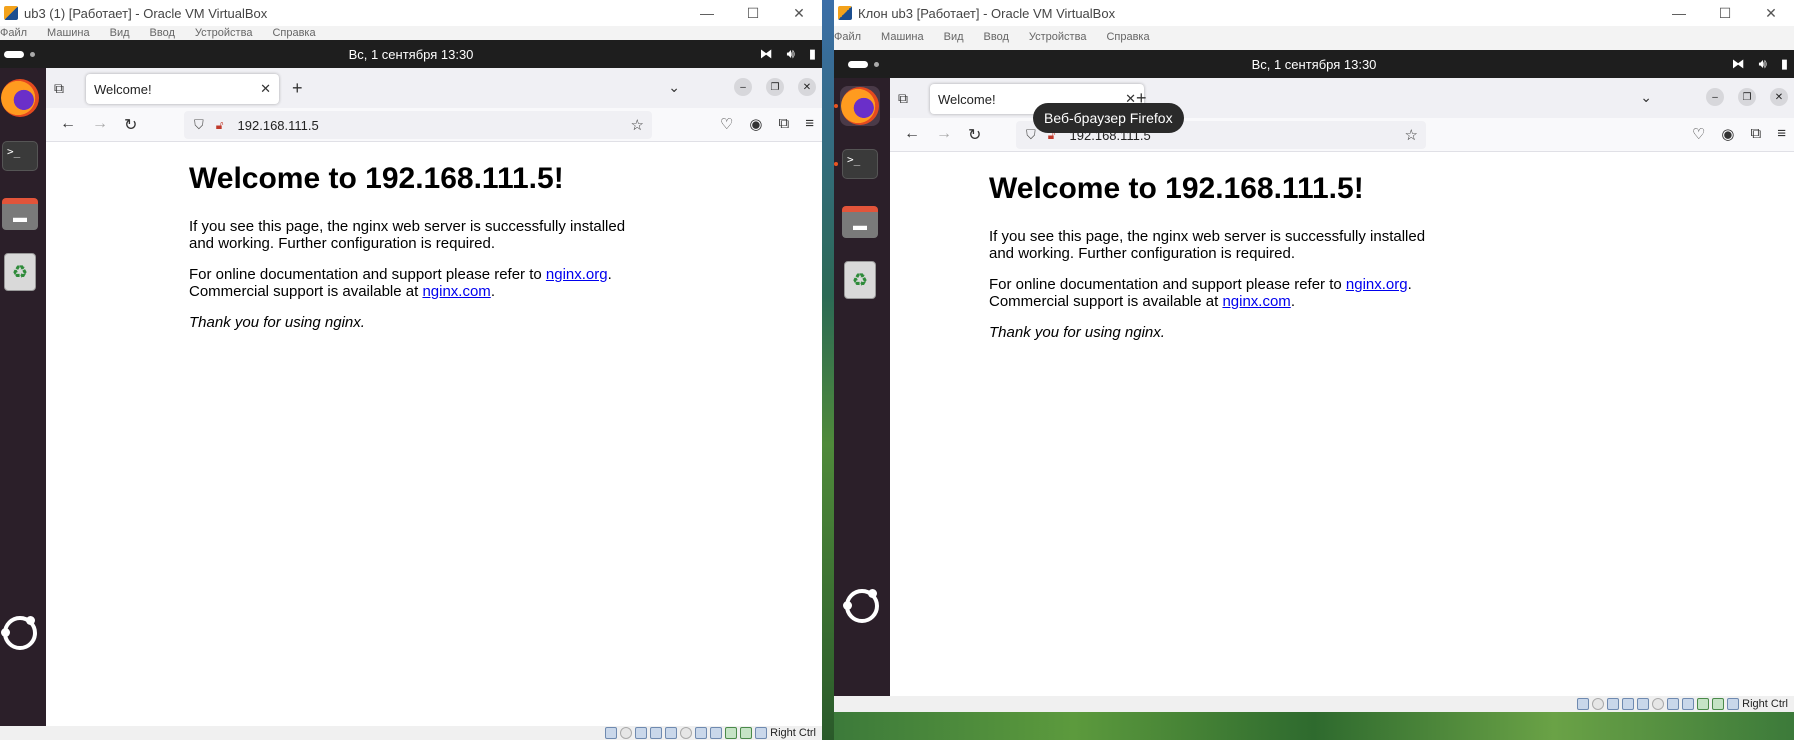 The height and width of the screenshot is (740, 1794). What do you see at coordinates (1760, 64) in the screenshot?
I see `right-system-tray: ⧓ 🔊︎ ▮` at bounding box center [1760, 64].